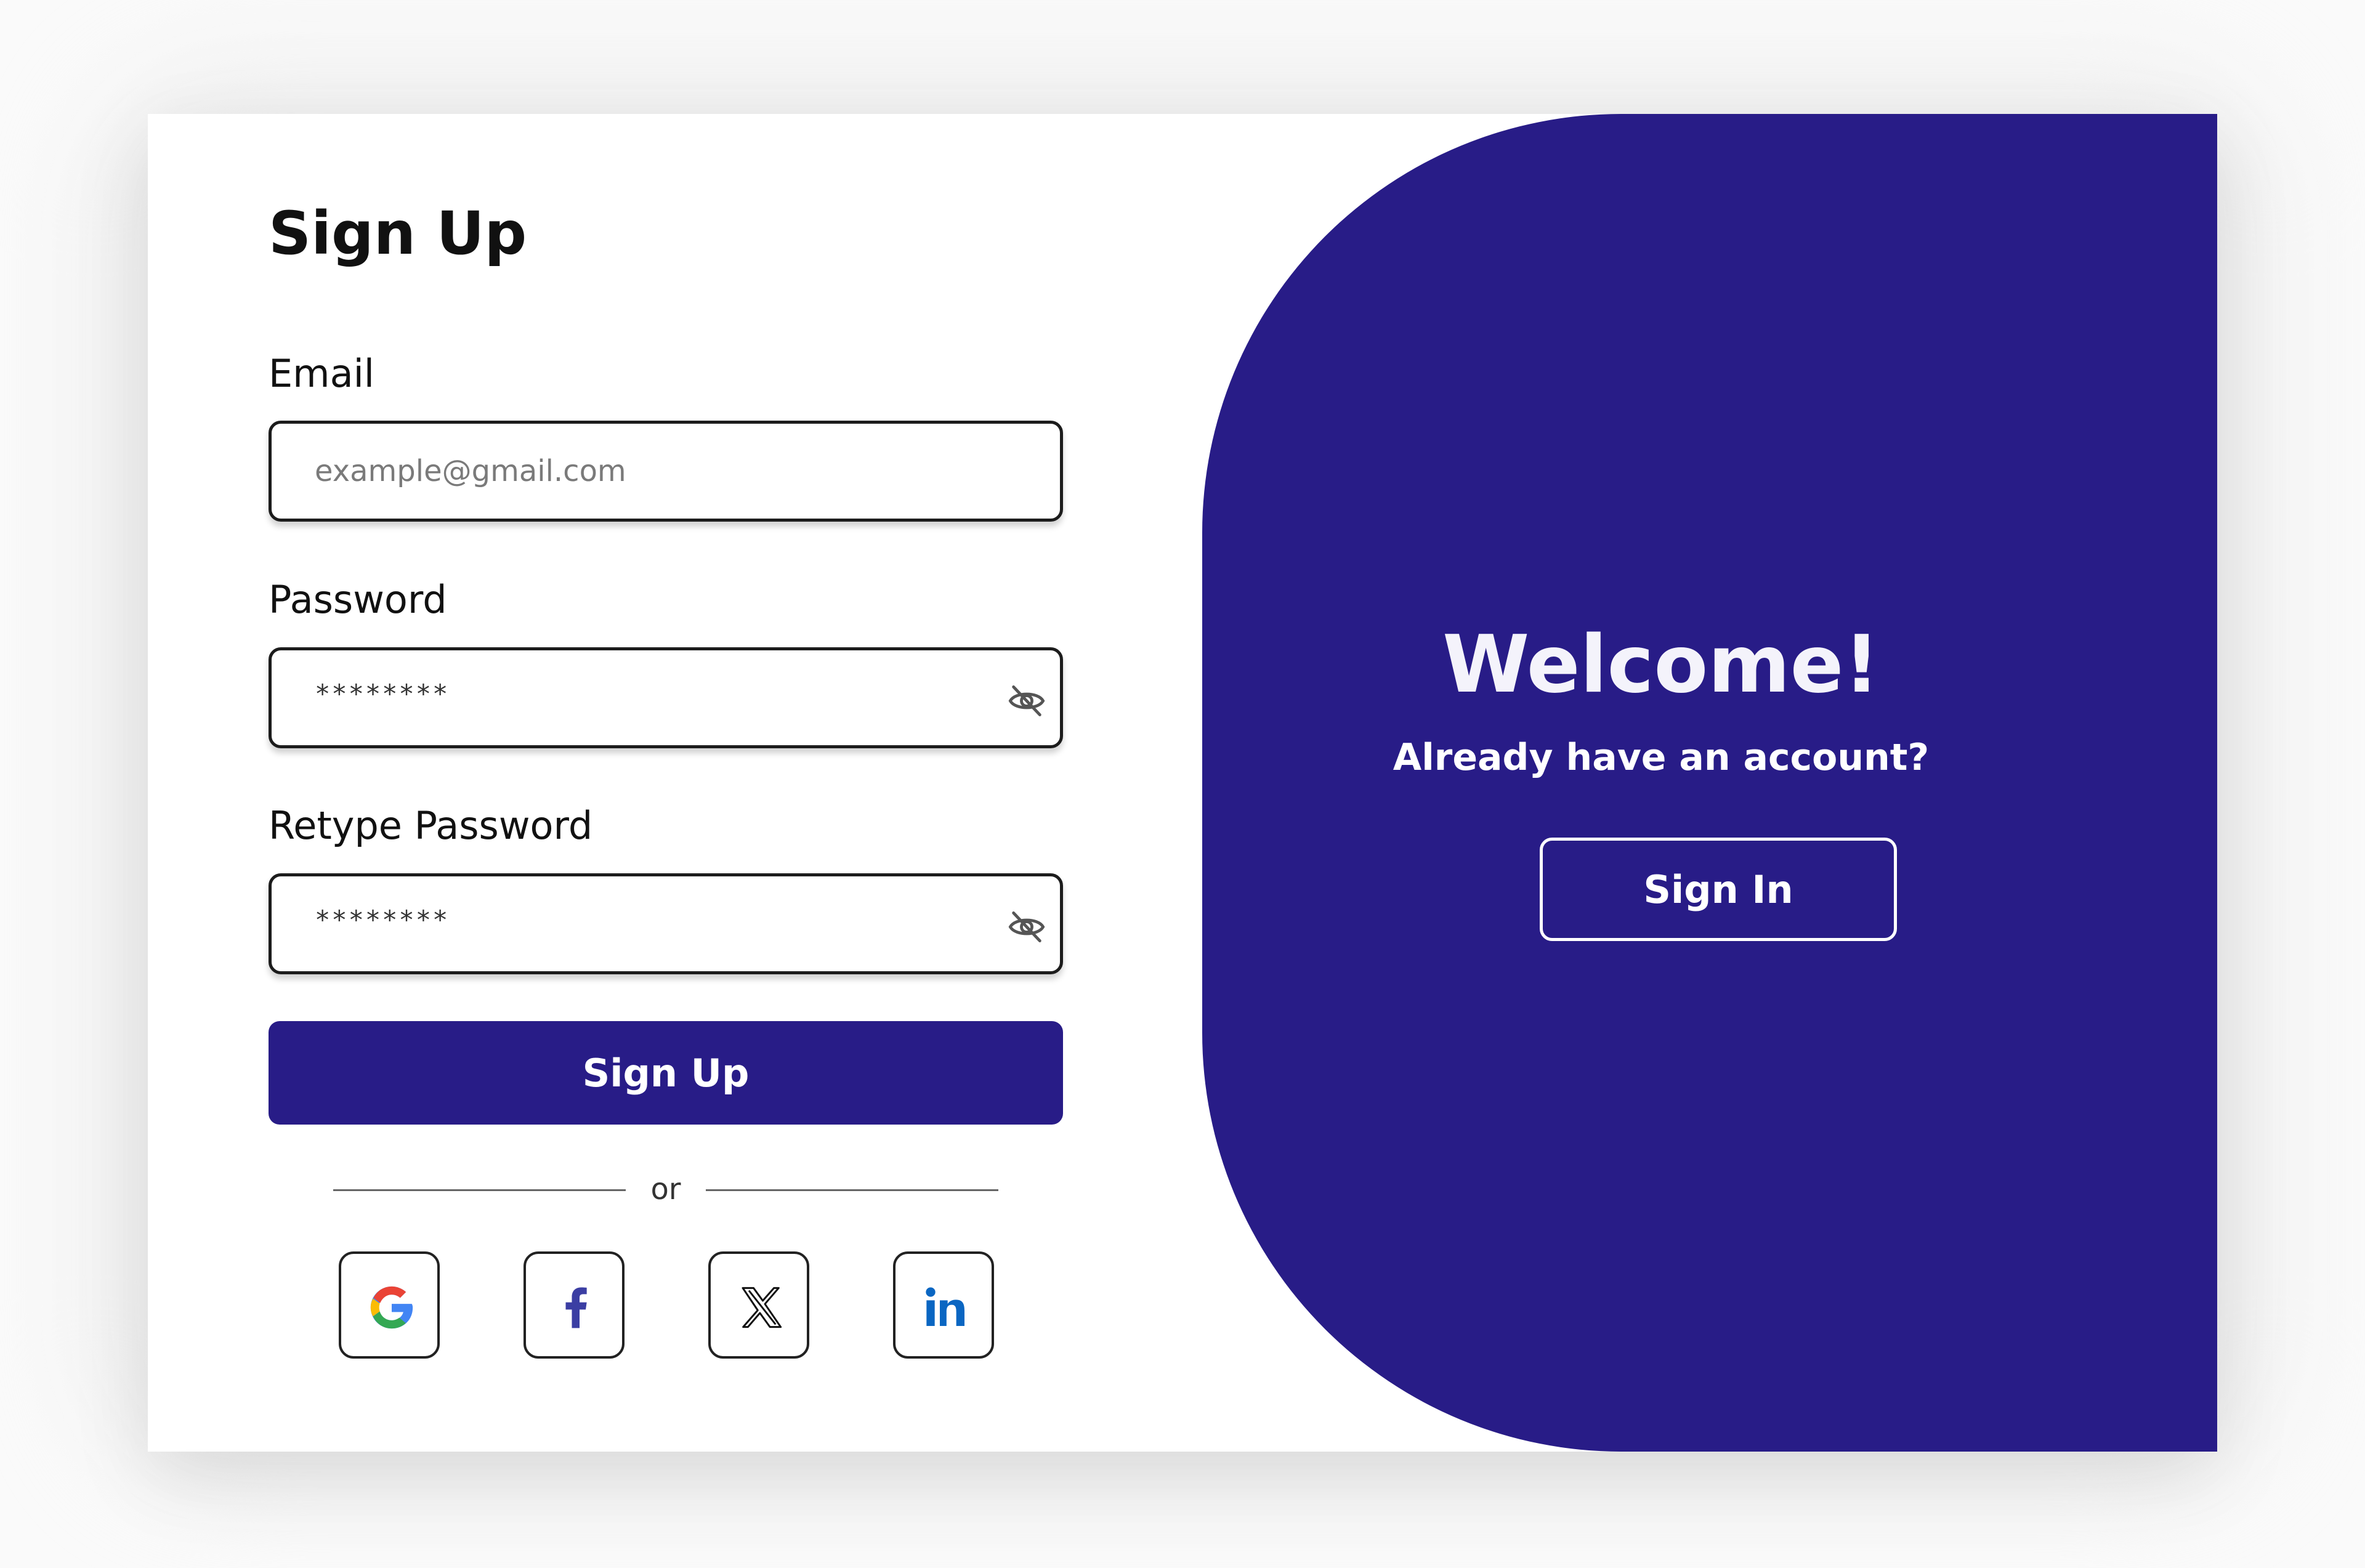  Describe the element at coordinates (398, 233) in the screenshot. I see `page-title: Sign Up` at that location.